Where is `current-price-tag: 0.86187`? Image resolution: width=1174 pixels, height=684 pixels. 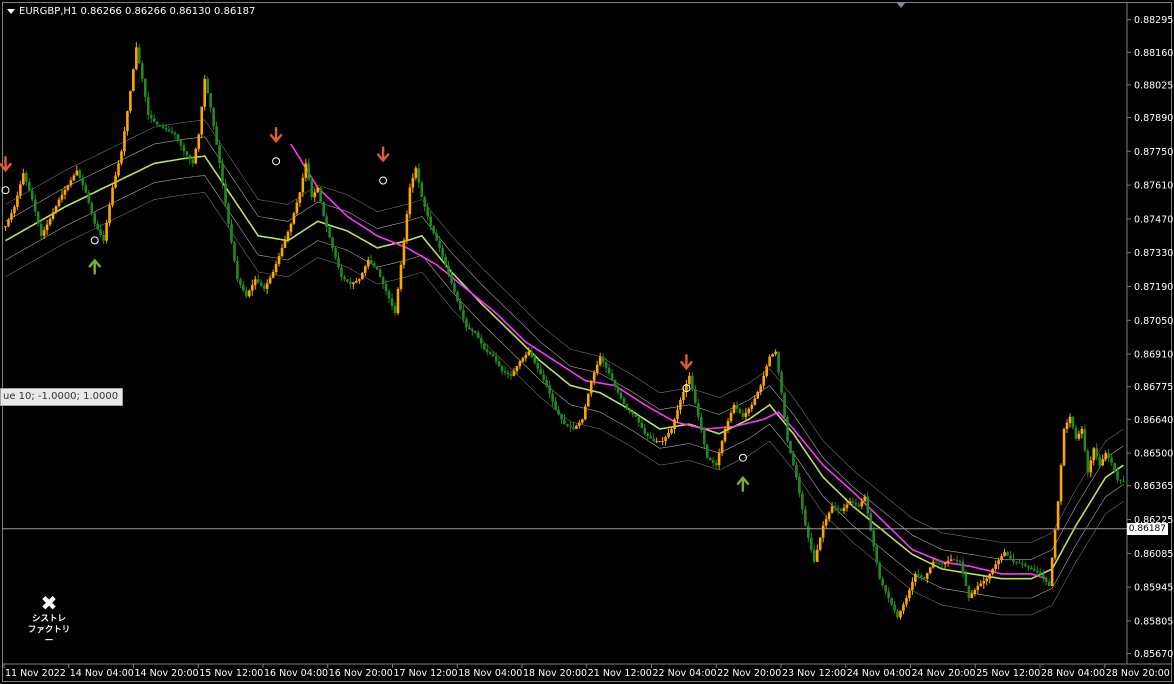 current-price-tag: 0.86187 is located at coordinates (1147, 528).